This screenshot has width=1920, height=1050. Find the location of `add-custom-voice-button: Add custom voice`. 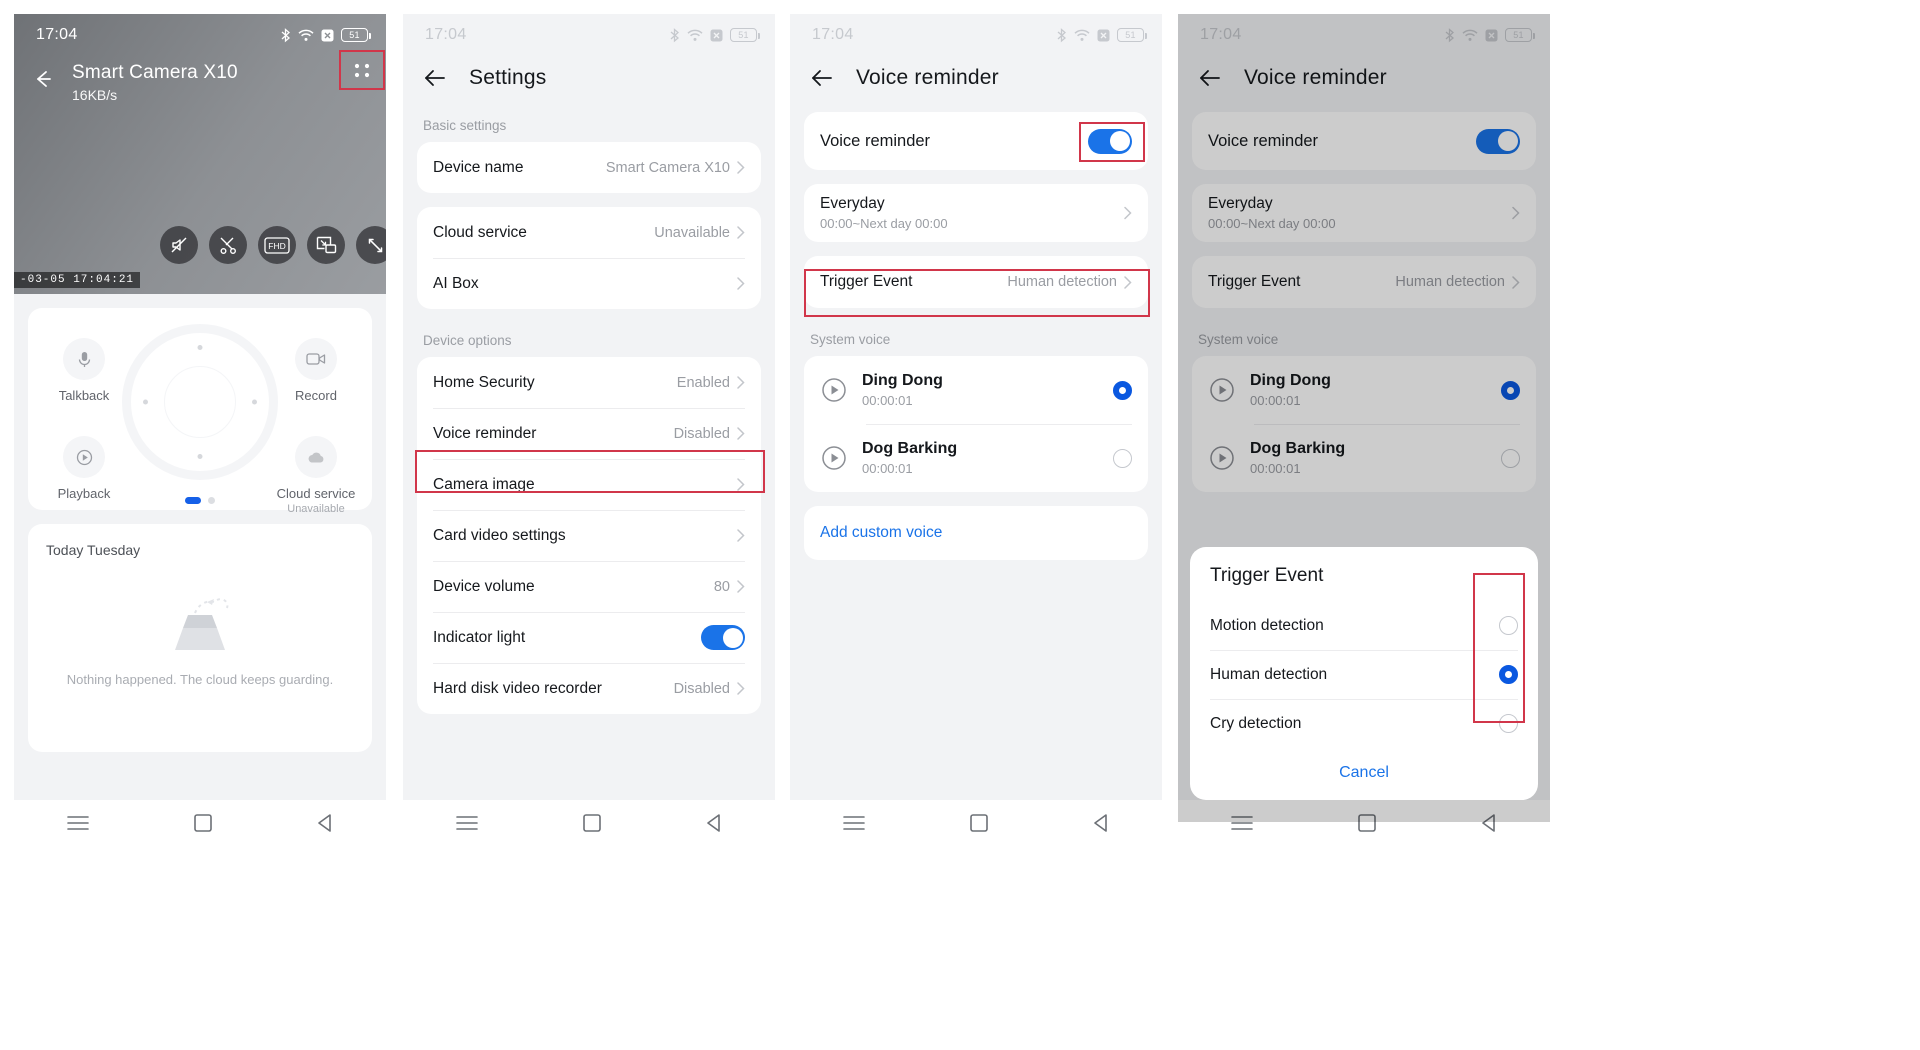

add-custom-voice-button: Add custom voice is located at coordinates (976, 533).